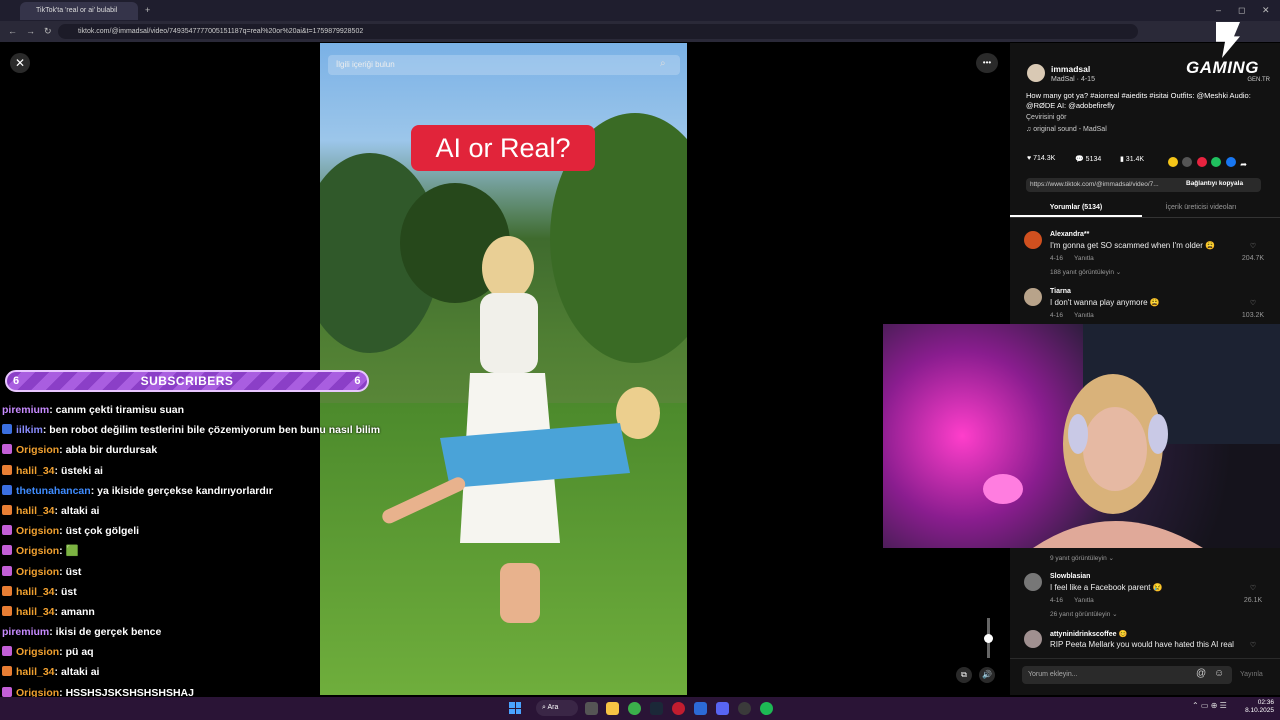 The image size is (1280, 720). What do you see at coordinates (988, 638) in the screenshot?
I see `volume-slider-thumb` at bounding box center [988, 638].